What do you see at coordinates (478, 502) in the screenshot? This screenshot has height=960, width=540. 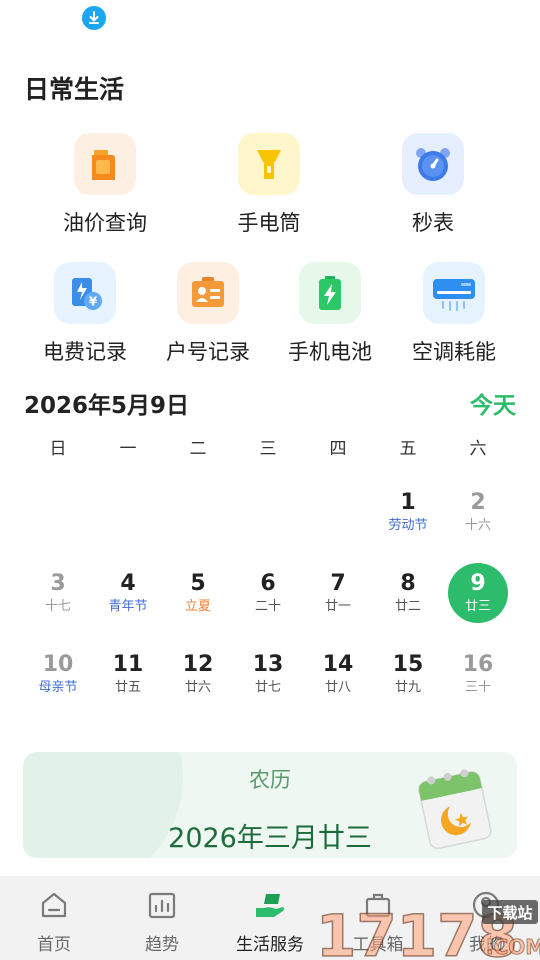 I see `day-number: 2` at bounding box center [478, 502].